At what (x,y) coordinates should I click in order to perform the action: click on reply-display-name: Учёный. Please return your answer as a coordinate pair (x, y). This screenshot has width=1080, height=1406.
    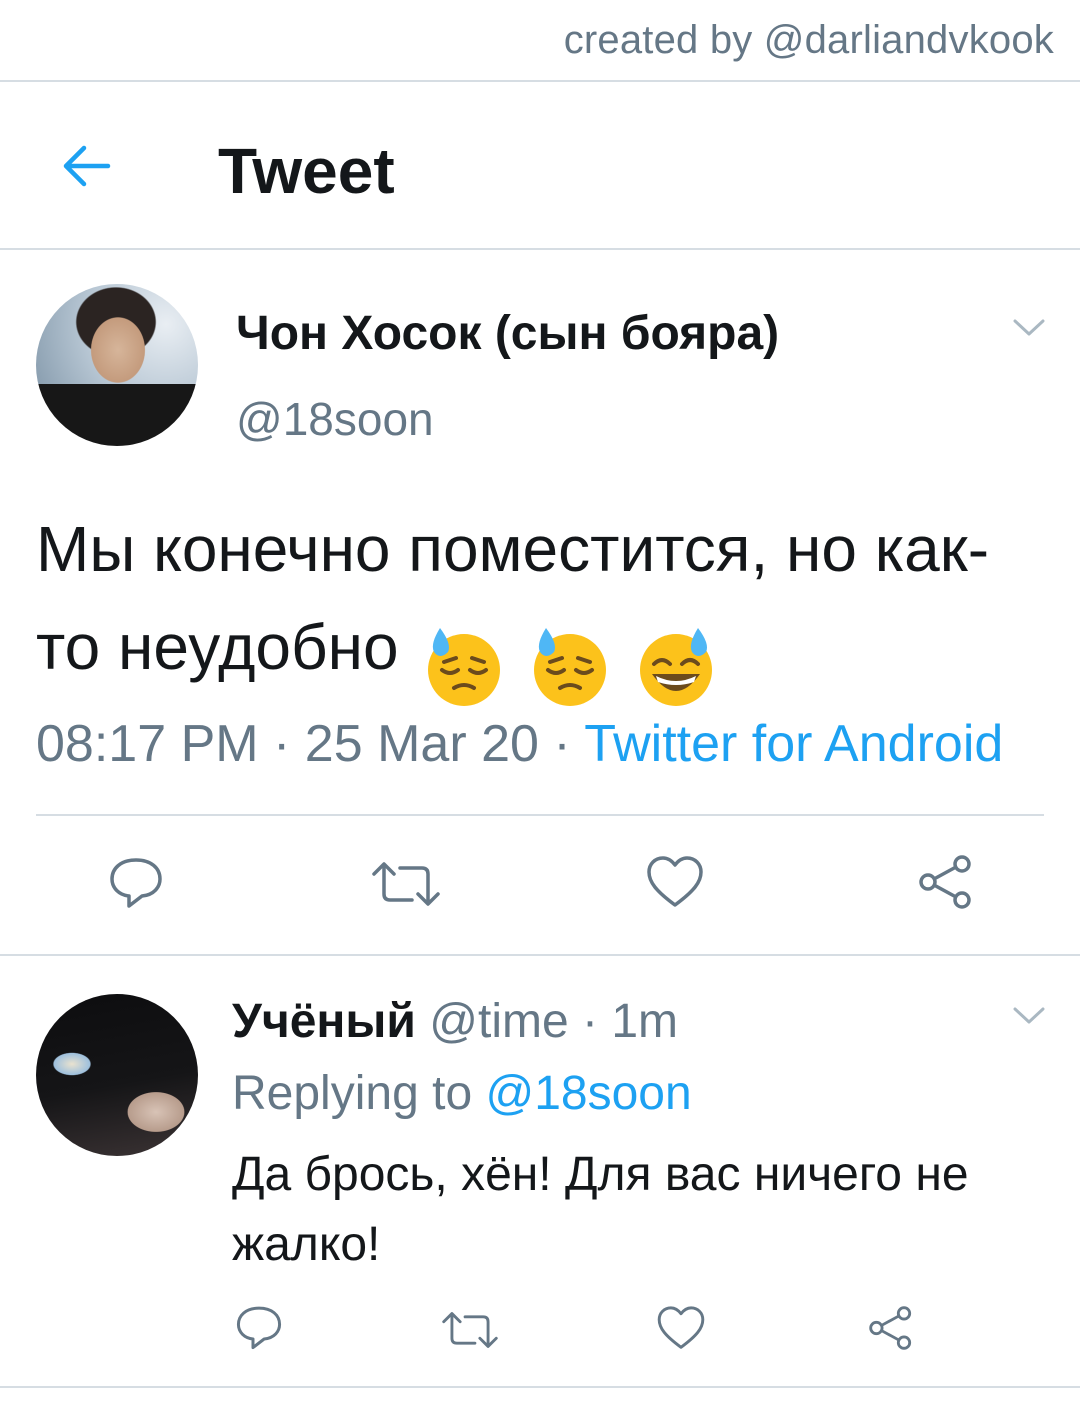
    Looking at the image, I should click on (324, 1021).